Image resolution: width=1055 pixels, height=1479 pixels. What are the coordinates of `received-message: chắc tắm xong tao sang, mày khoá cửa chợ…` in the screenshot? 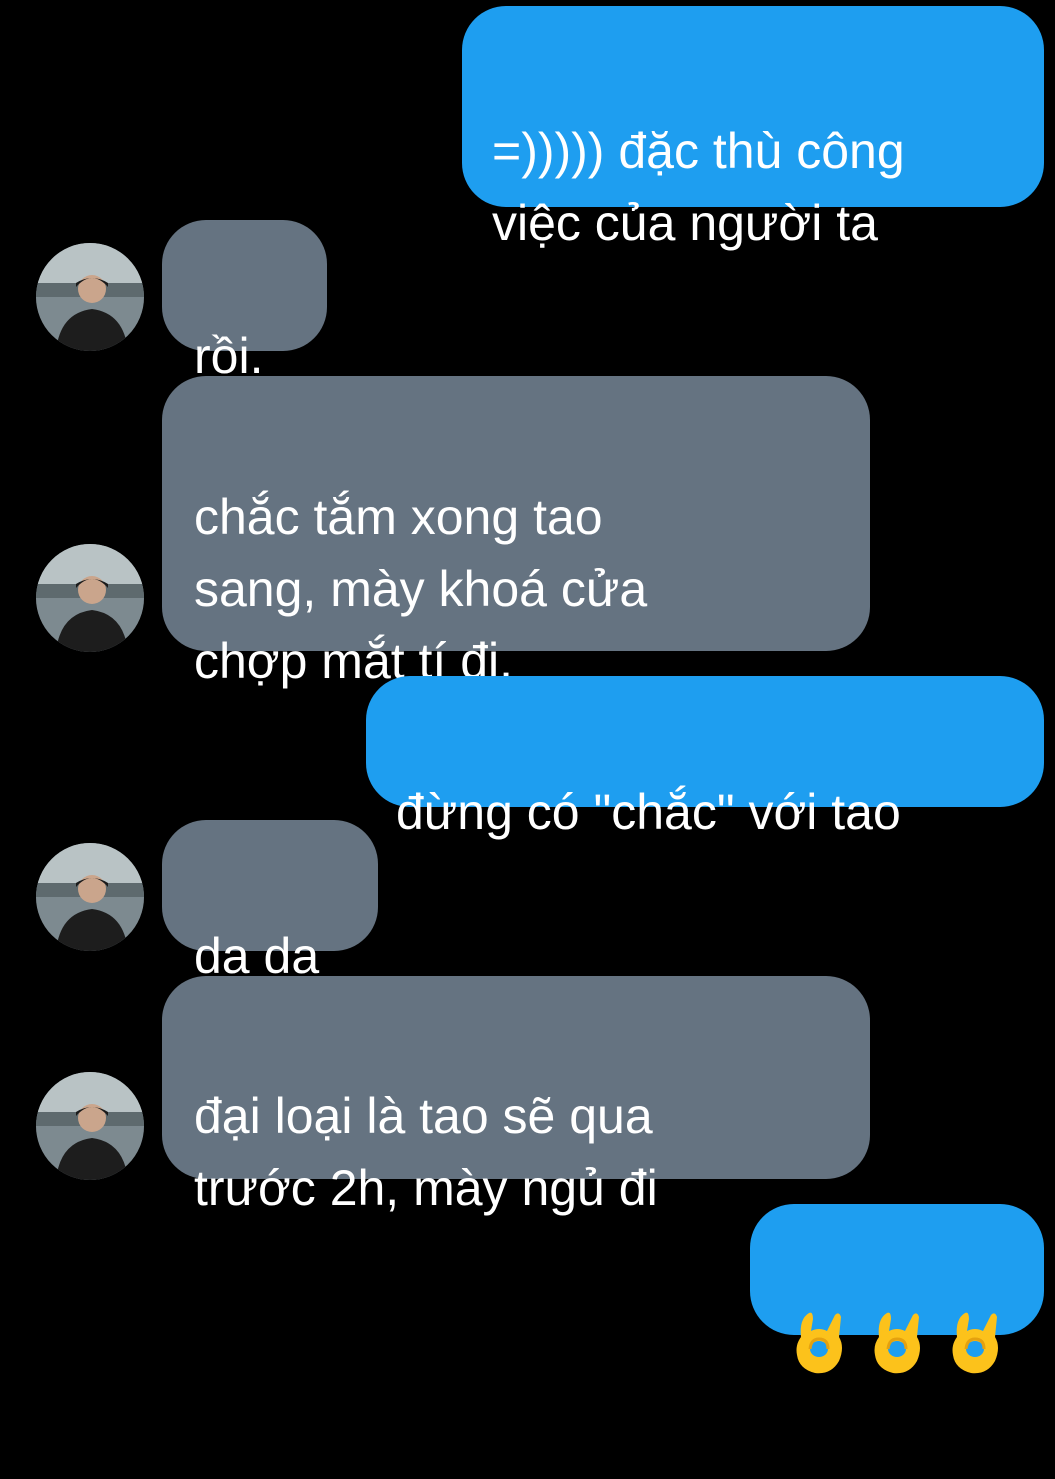 It's located at (516, 532).